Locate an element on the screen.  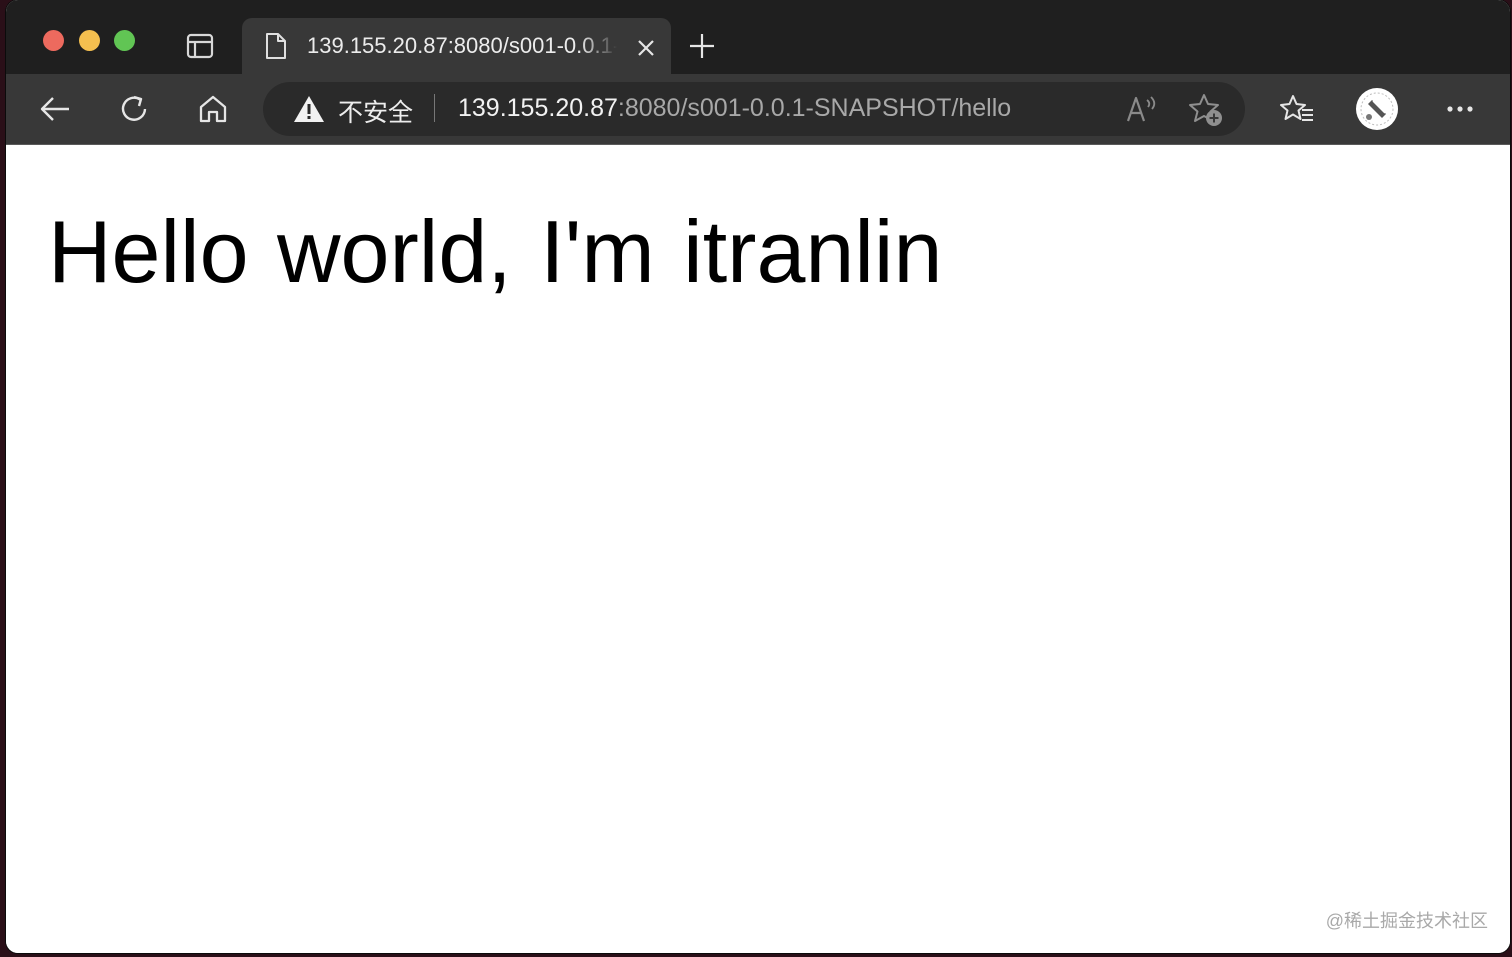
url-host: 139.155.20.87 is located at coordinates (538, 108).